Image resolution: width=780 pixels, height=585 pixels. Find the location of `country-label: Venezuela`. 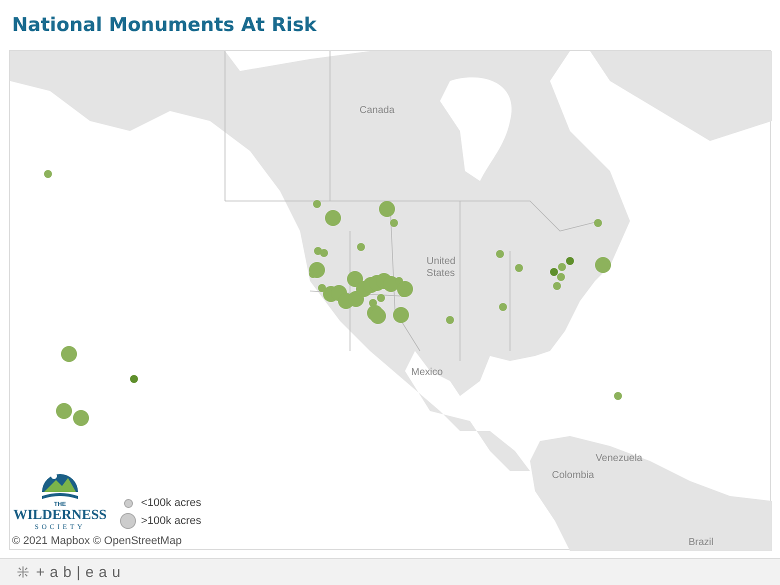

country-label: Venezuela is located at coordinates (619, 459).